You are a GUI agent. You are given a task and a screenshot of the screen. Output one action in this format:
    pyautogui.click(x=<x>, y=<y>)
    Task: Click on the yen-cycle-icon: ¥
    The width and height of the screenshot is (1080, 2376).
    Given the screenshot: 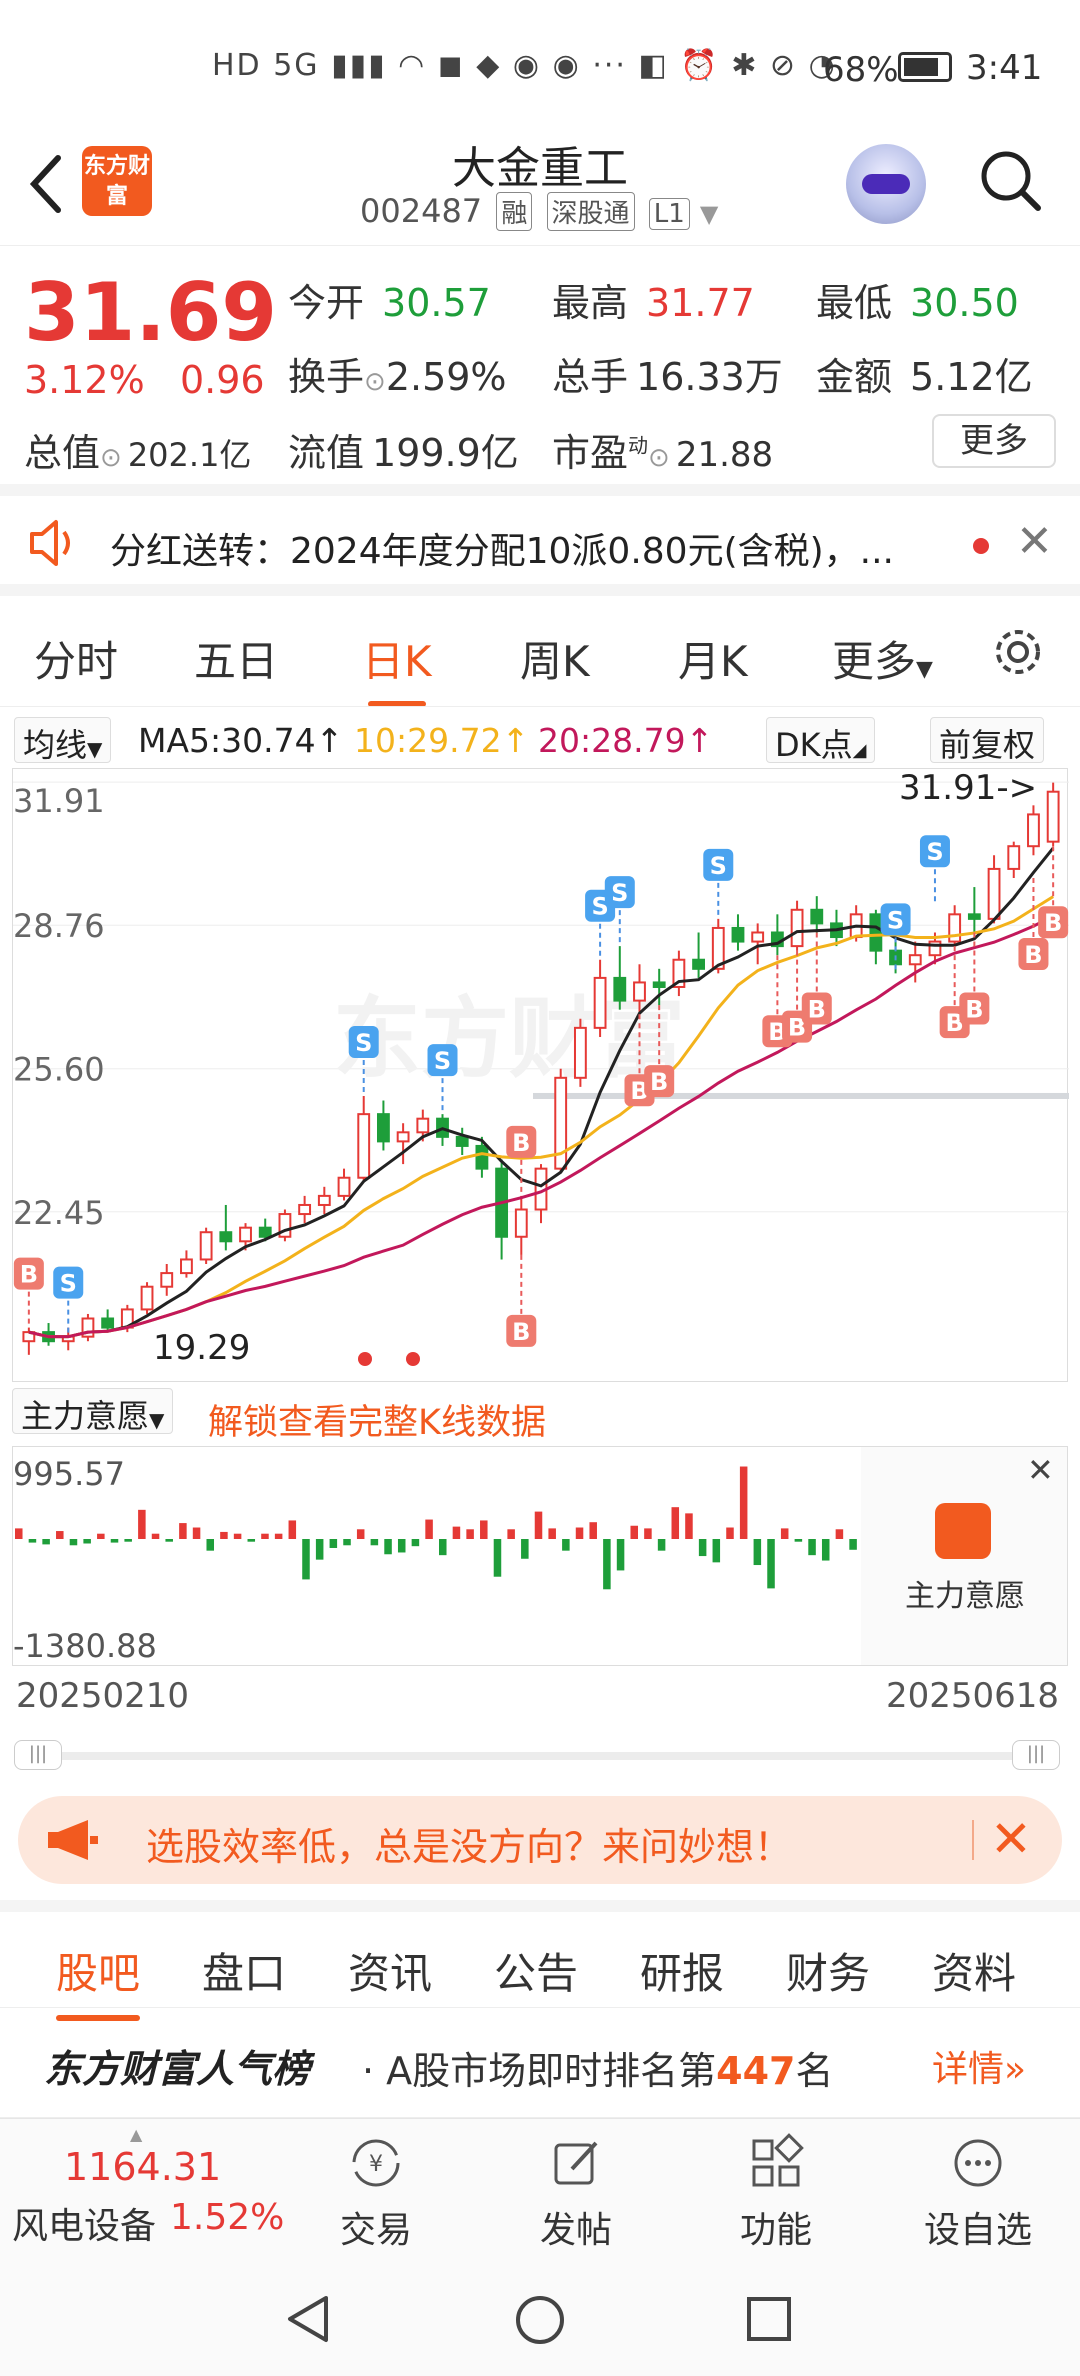 What is the action you would take?
    pyautogui.click(x=376, y=2163)
    